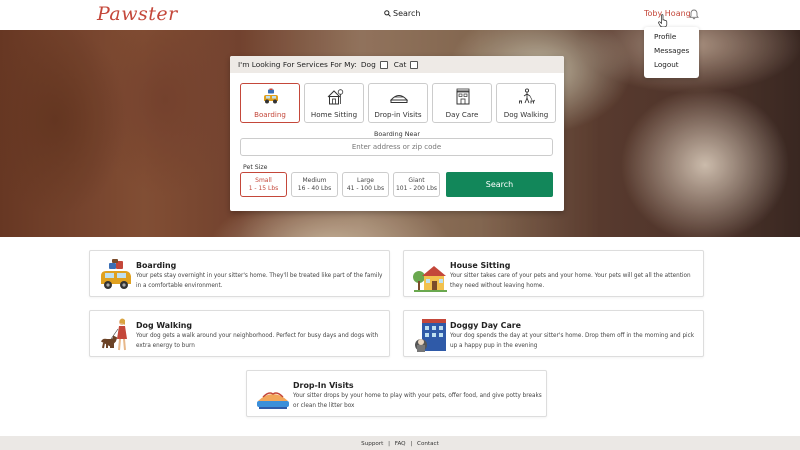  I want to click on pet-type-selector: I'm Looking For Services For My: Dog Cat, so click(397, 64).